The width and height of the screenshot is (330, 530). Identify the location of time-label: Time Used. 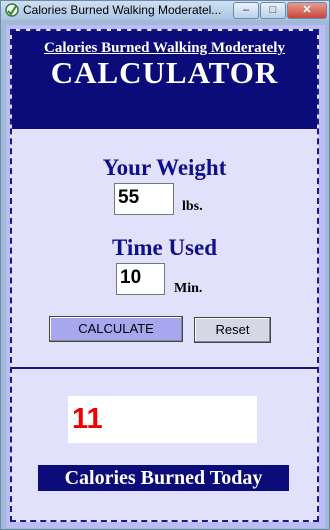
(164, 247).